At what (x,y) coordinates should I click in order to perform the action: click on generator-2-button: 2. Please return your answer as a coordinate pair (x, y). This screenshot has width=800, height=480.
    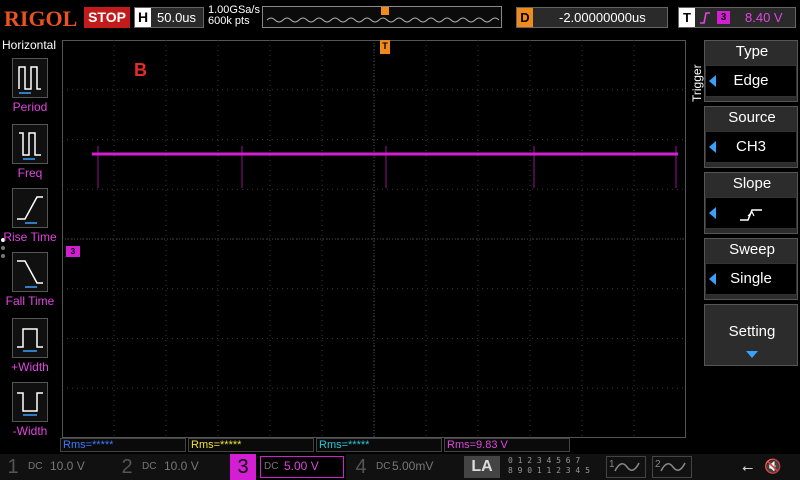
    Looking at the image, I should click on (672, 467).